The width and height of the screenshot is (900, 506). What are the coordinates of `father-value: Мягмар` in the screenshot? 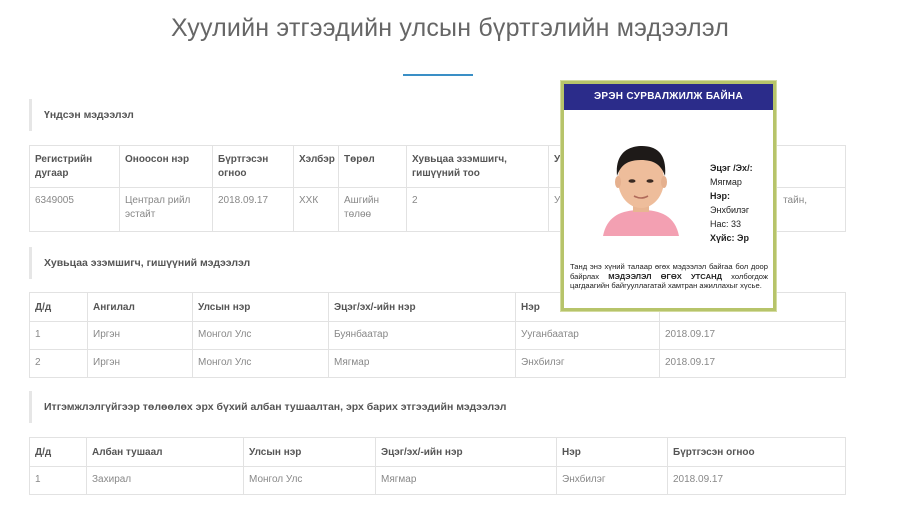 It's located at (726, 182).